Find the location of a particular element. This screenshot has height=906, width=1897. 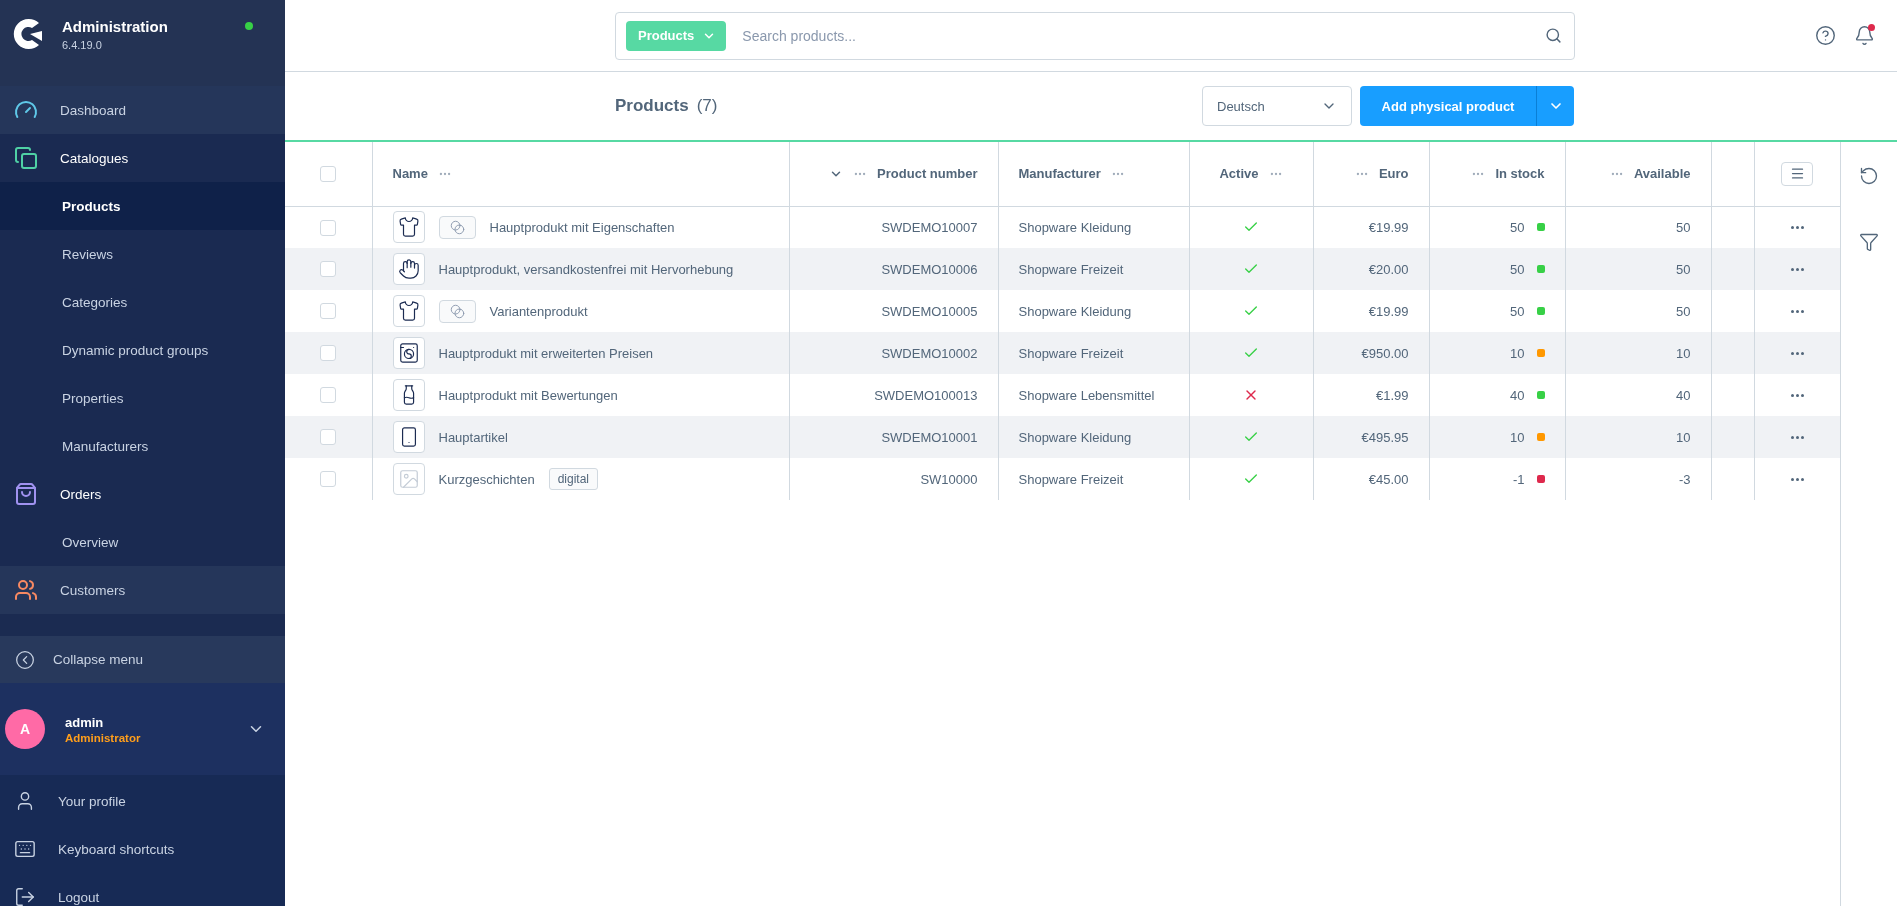

product-number: SWDEMO100013 is located at coordinates (926, 395).